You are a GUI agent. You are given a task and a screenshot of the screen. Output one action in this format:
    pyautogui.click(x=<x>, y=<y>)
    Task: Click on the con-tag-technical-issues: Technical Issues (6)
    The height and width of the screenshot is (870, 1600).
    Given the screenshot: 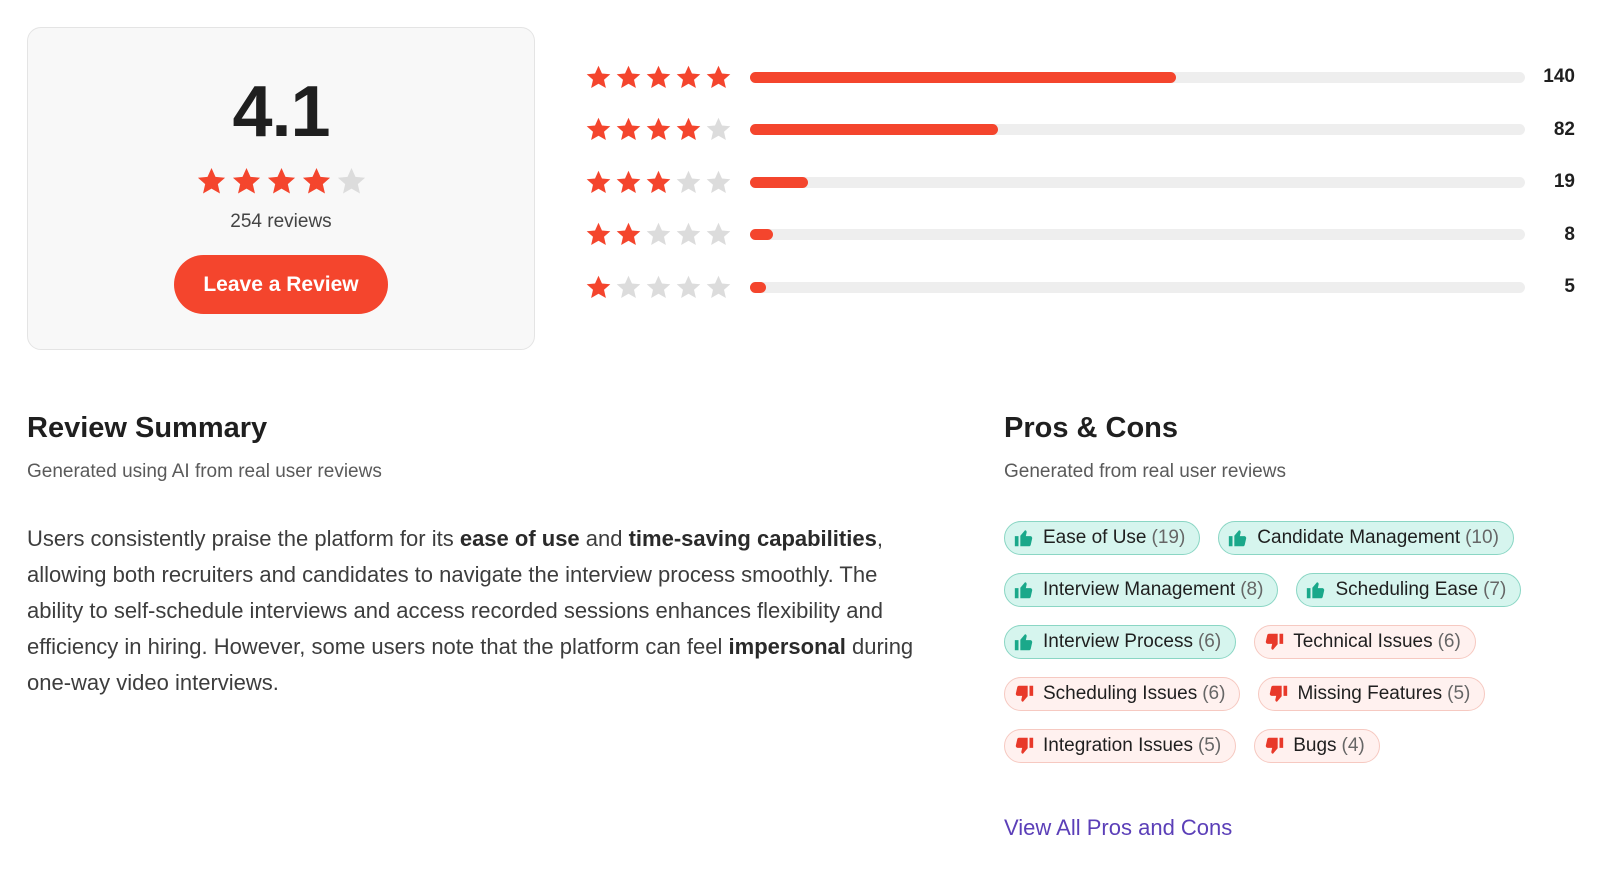 What is the action you would take?
    pyautogui.click(x=1365, y=642)
    